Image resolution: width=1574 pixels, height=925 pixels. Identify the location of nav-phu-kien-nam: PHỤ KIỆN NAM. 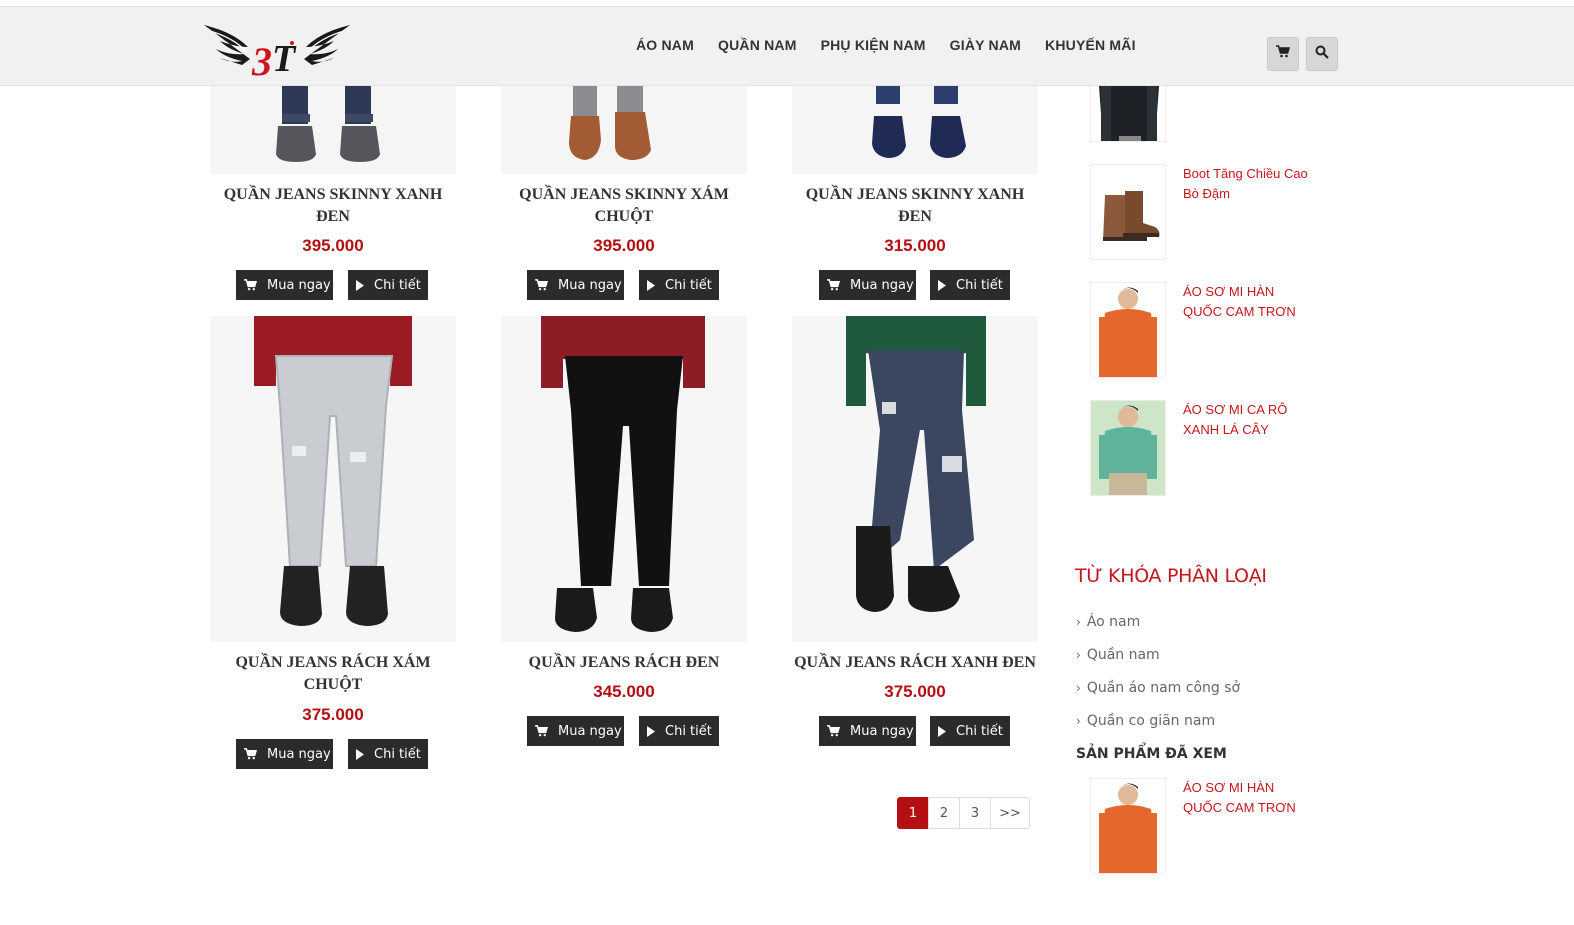
(873, 45).